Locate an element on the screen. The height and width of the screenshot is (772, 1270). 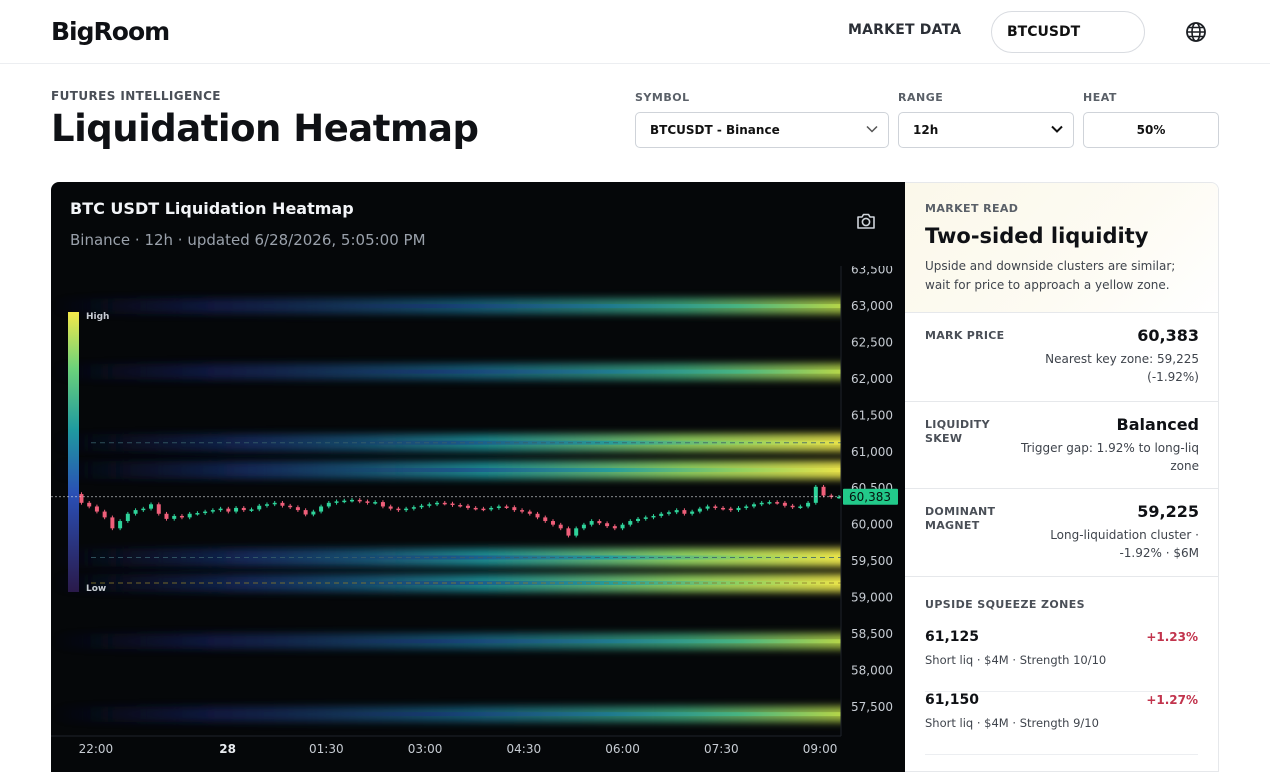
y-tick-label: 58,500 is located at coordinates (872, 634).